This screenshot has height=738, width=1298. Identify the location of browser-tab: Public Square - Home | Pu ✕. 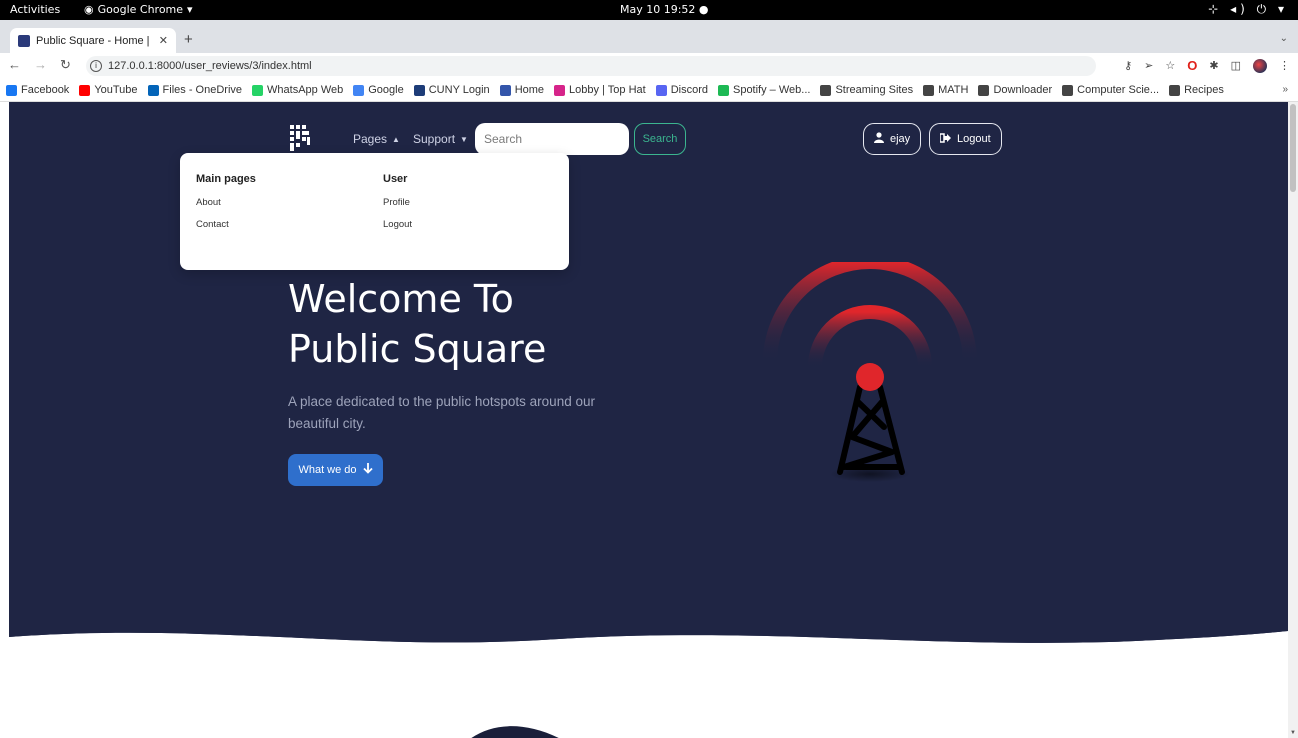
(93, 40).